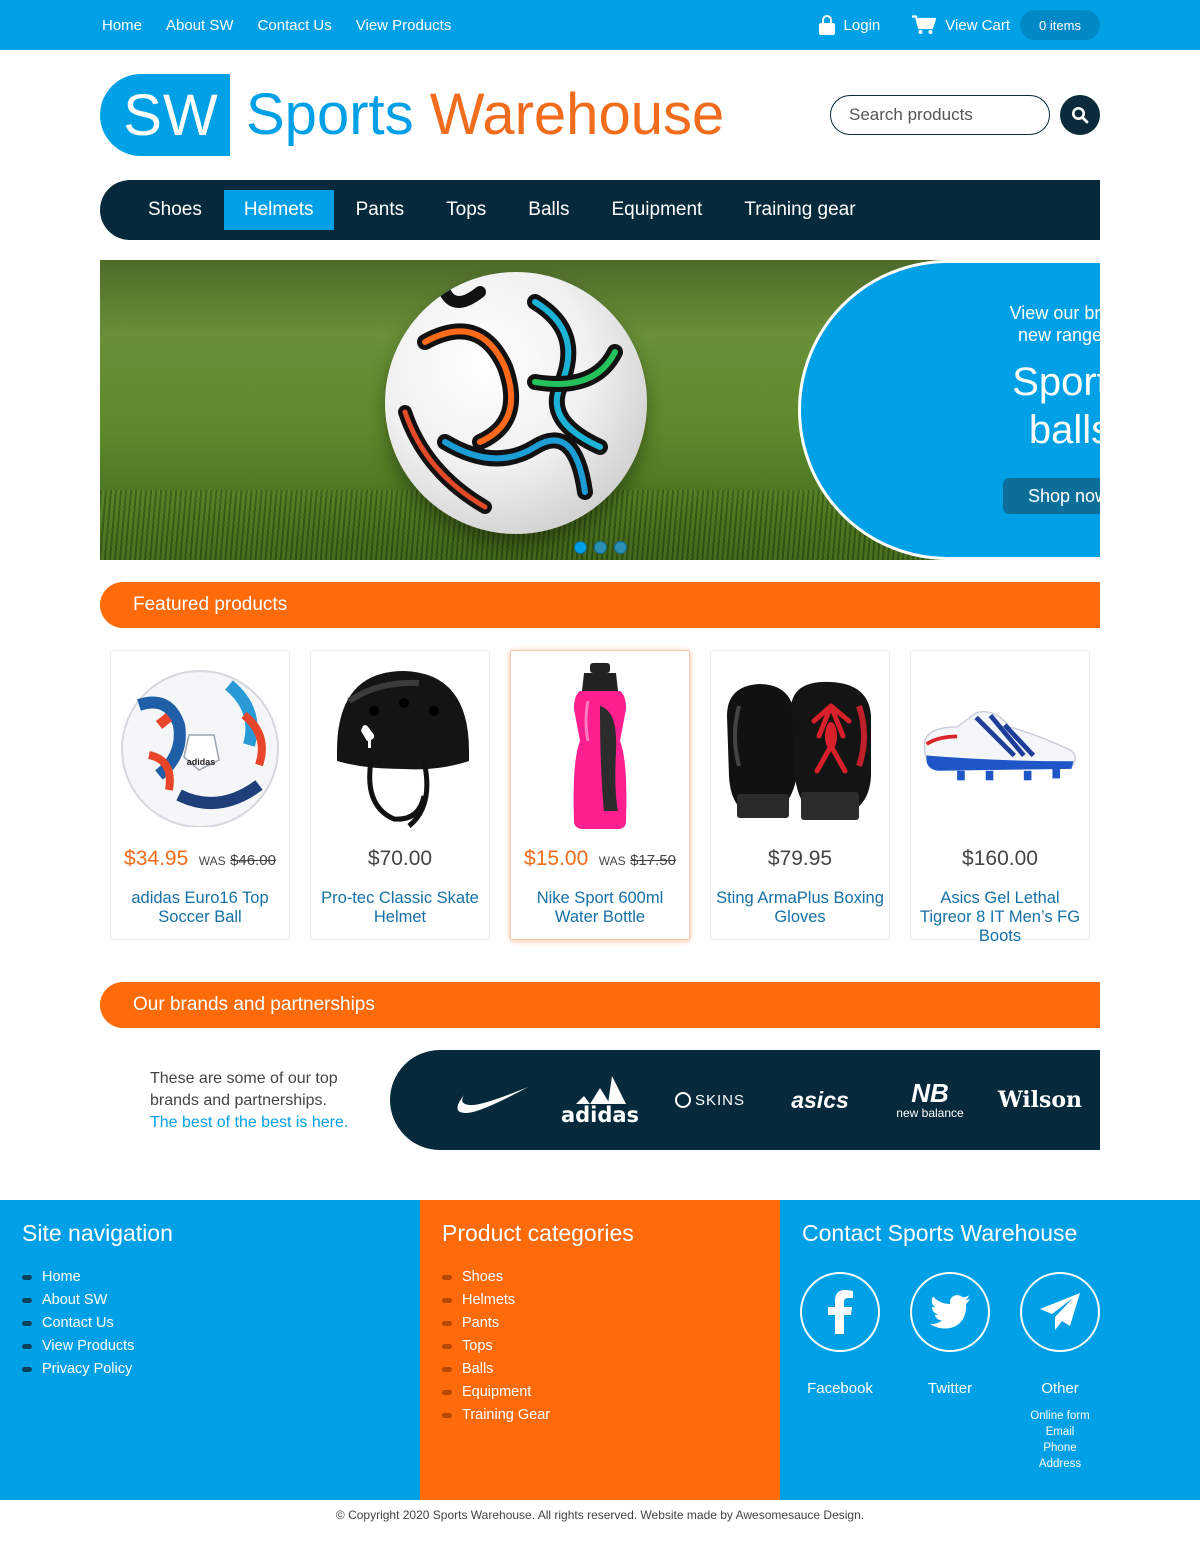  Describe the element at coordinates (577, 114) in the screenshot. I see `logo-word-warehouse: Warehouse` at that location.